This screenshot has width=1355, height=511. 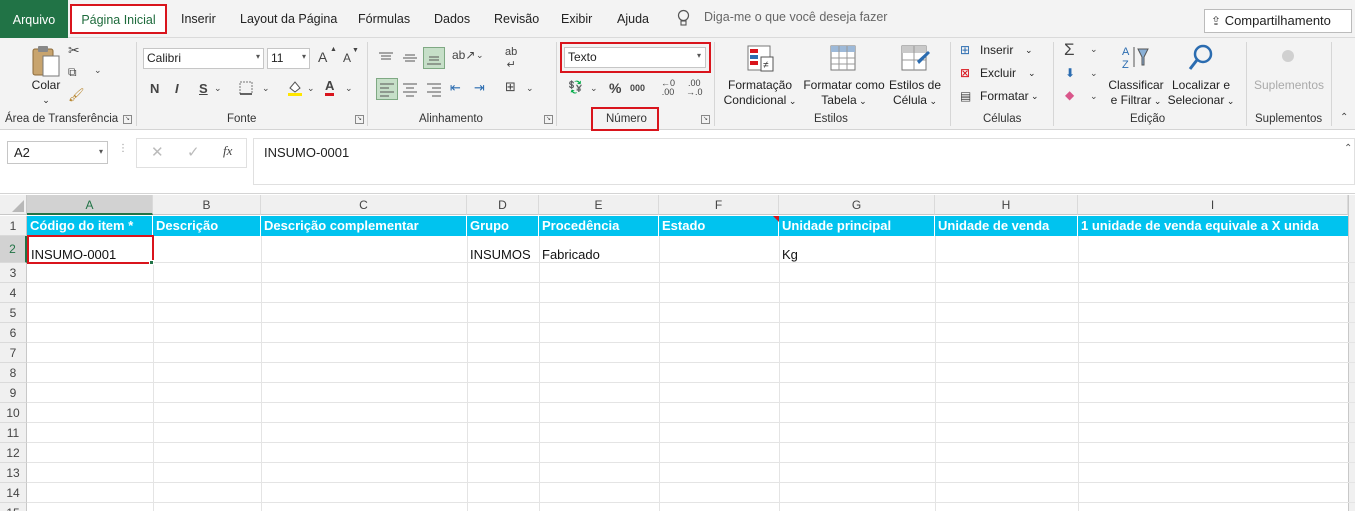 I want to click on cell-styles-label-2: Célula ⌄, so click(x=915, y=101).